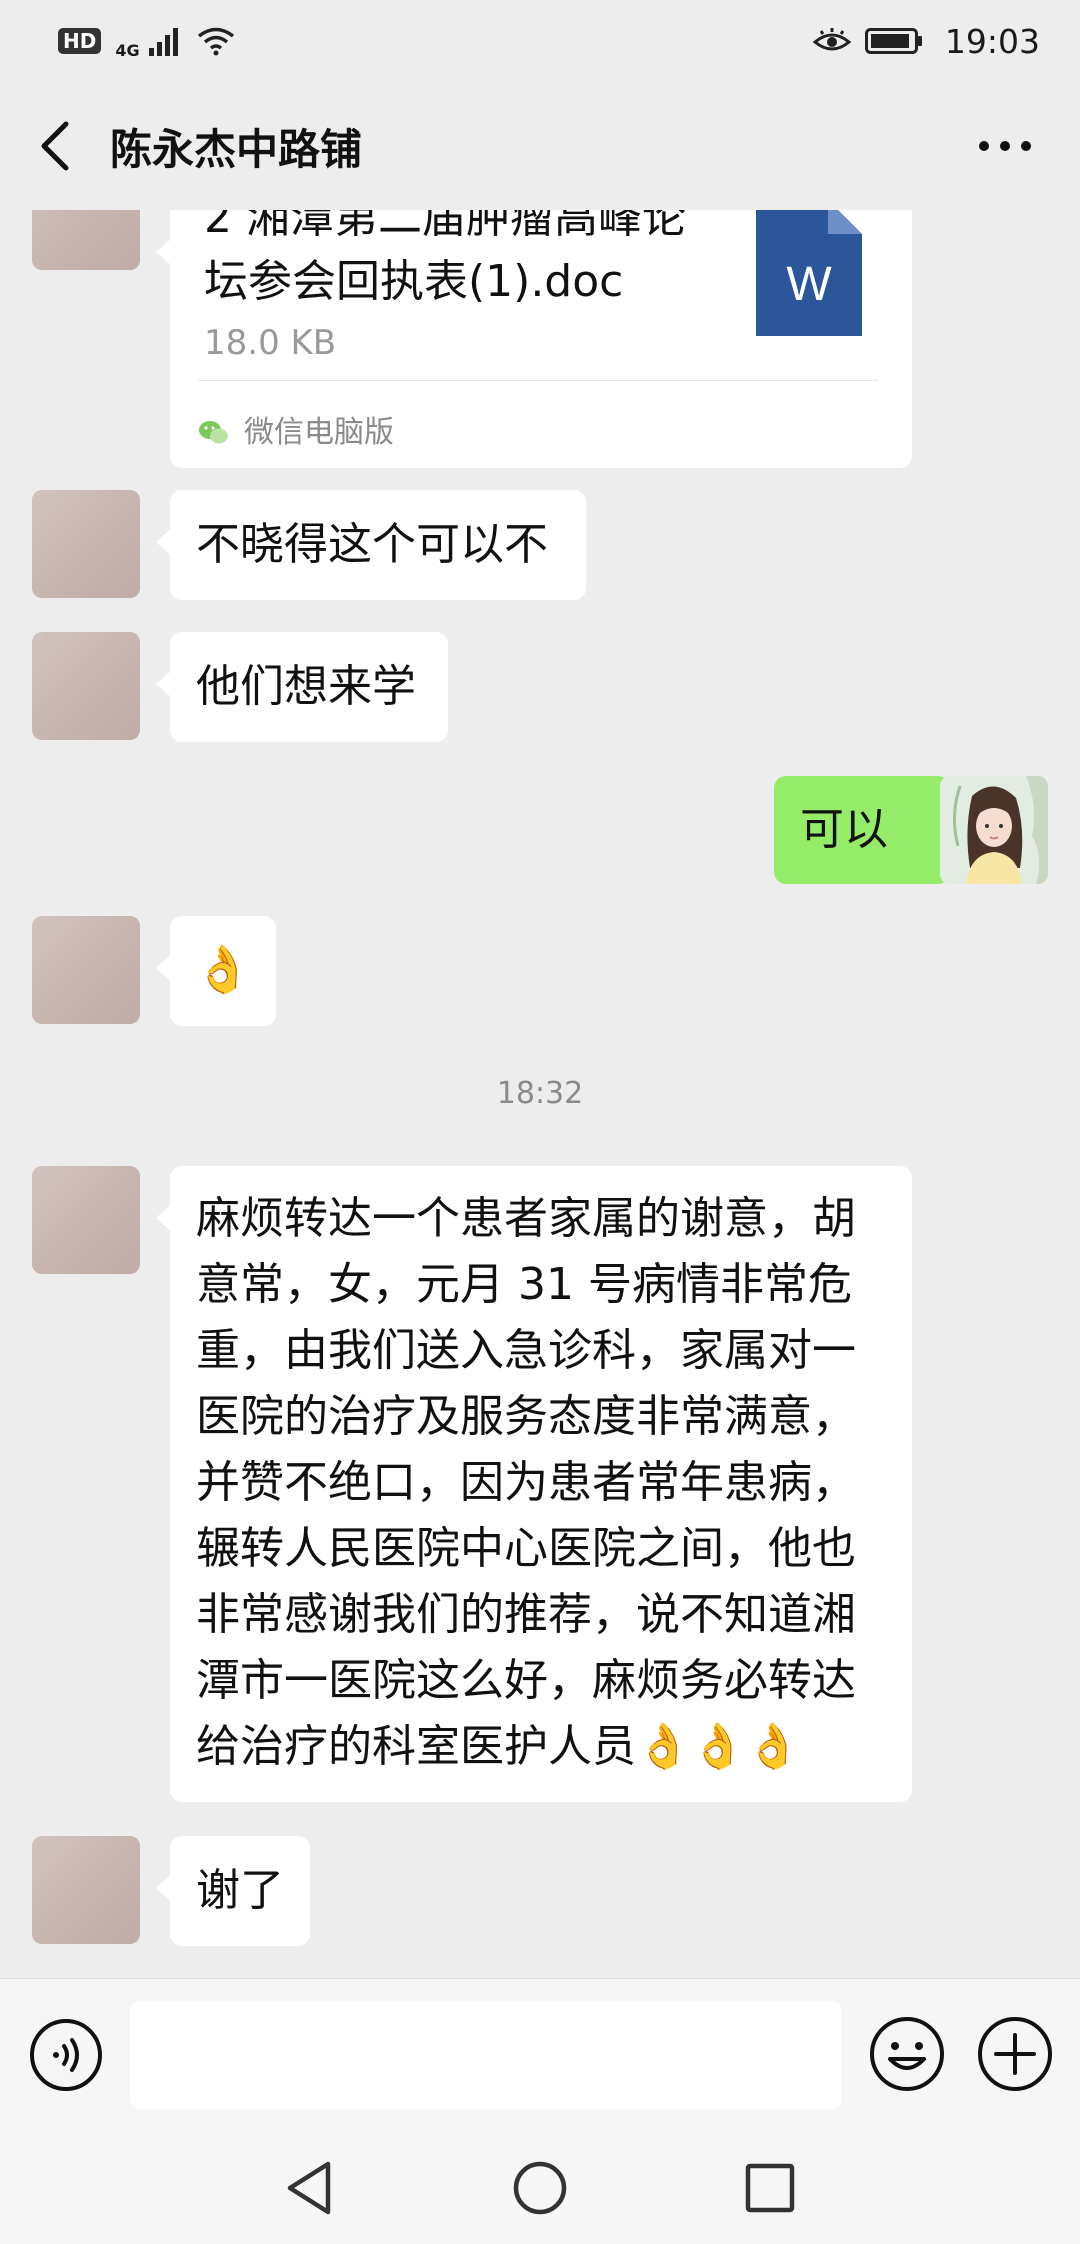 The width and height of the screenshot is (1080, 2244). I want to click on my-avatar, so click(994, 830).